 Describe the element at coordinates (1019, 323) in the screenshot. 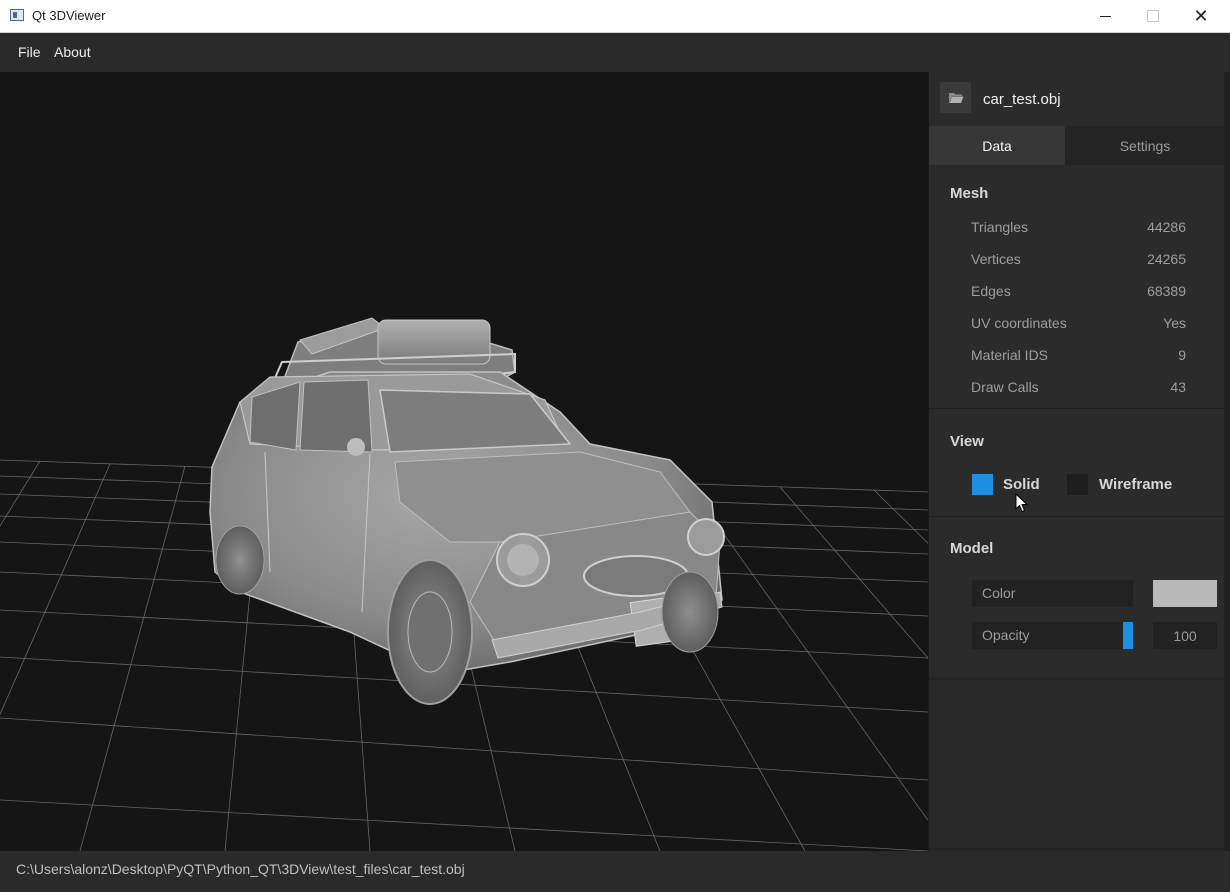

I see `mesh-label: UV coordinates` at that location.